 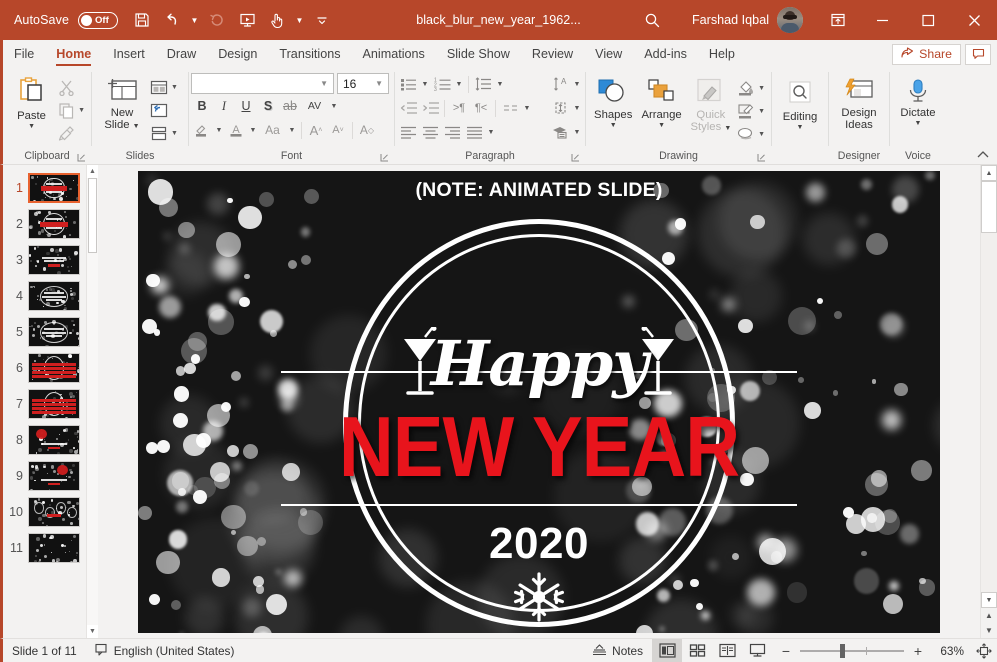 I want to click on tab-animations: Animations, so click(x=394, y=54).